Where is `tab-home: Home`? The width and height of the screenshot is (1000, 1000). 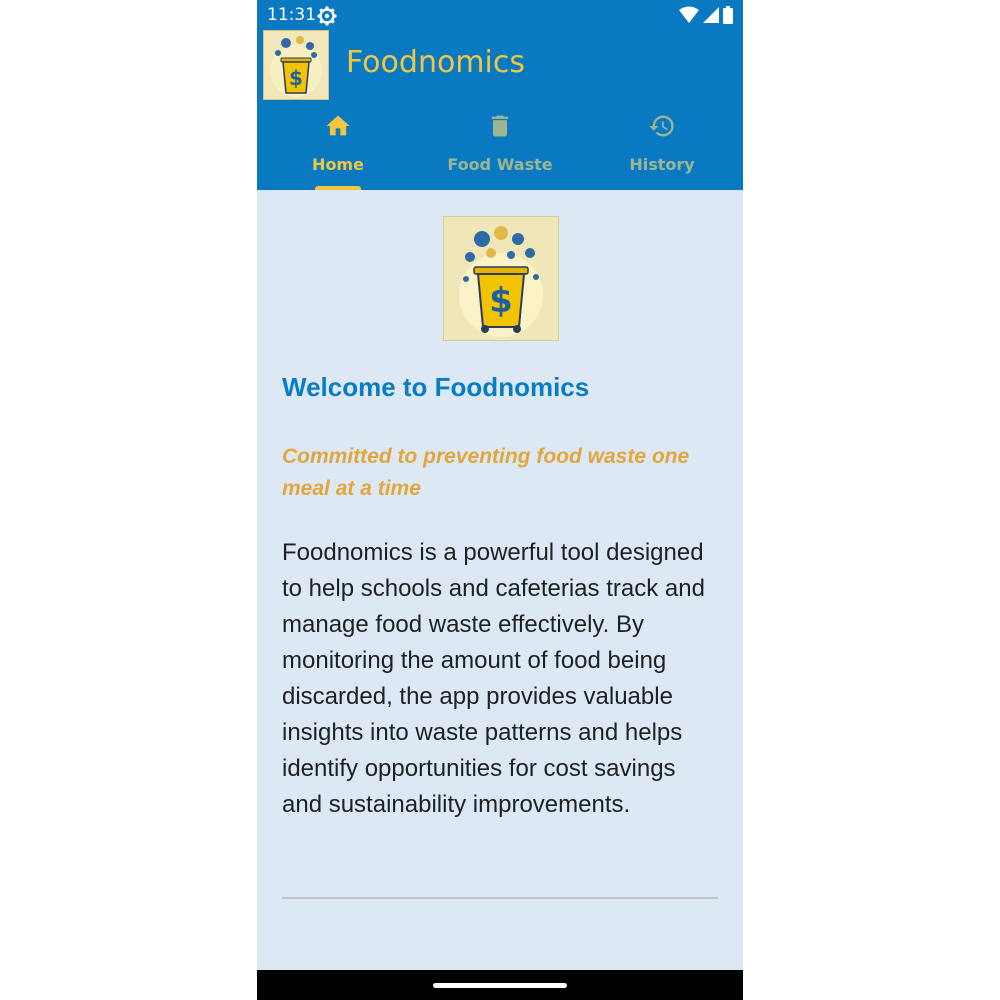 tab-home: Home is located at coordinates (338, 149).